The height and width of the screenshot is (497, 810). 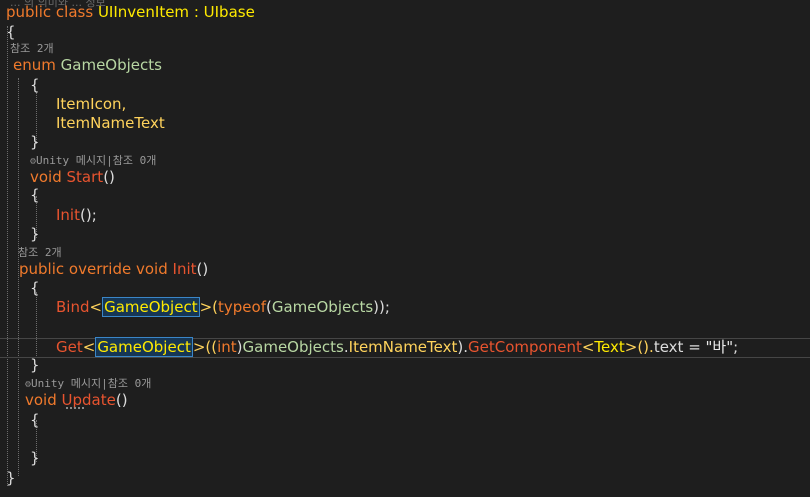 I want to click on call-rest: ();, so click(x=88, y=215).